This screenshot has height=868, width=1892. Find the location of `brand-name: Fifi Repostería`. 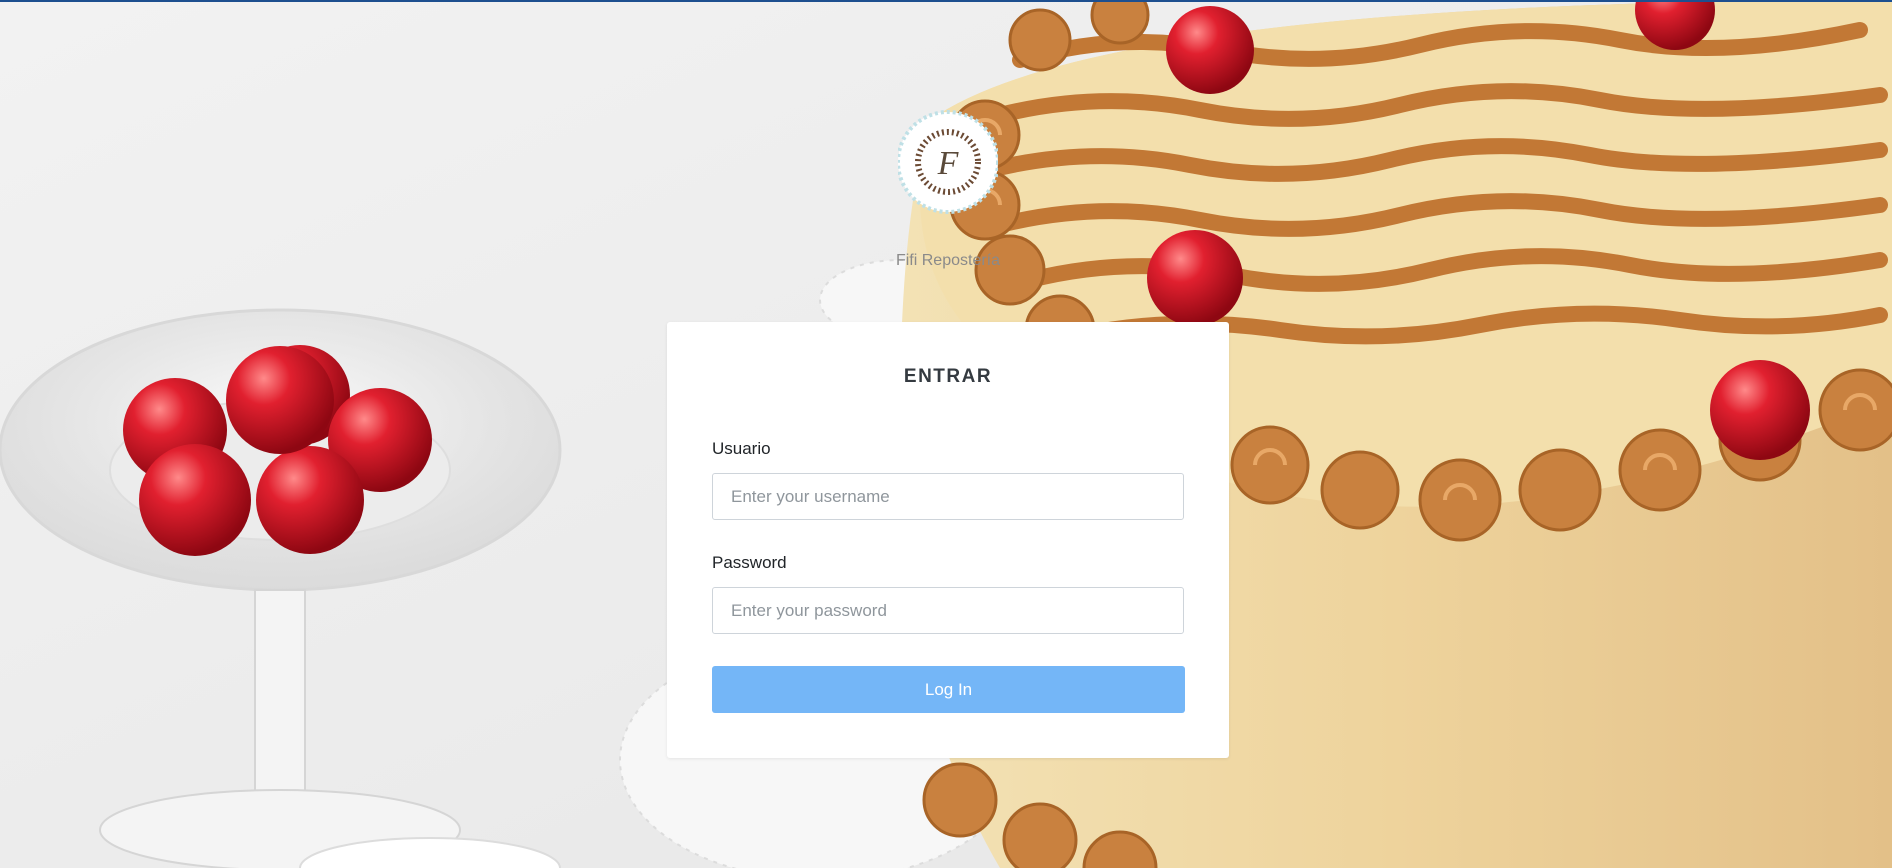

brand-name: Fifi Repostería is located at coordinates (948, 260).